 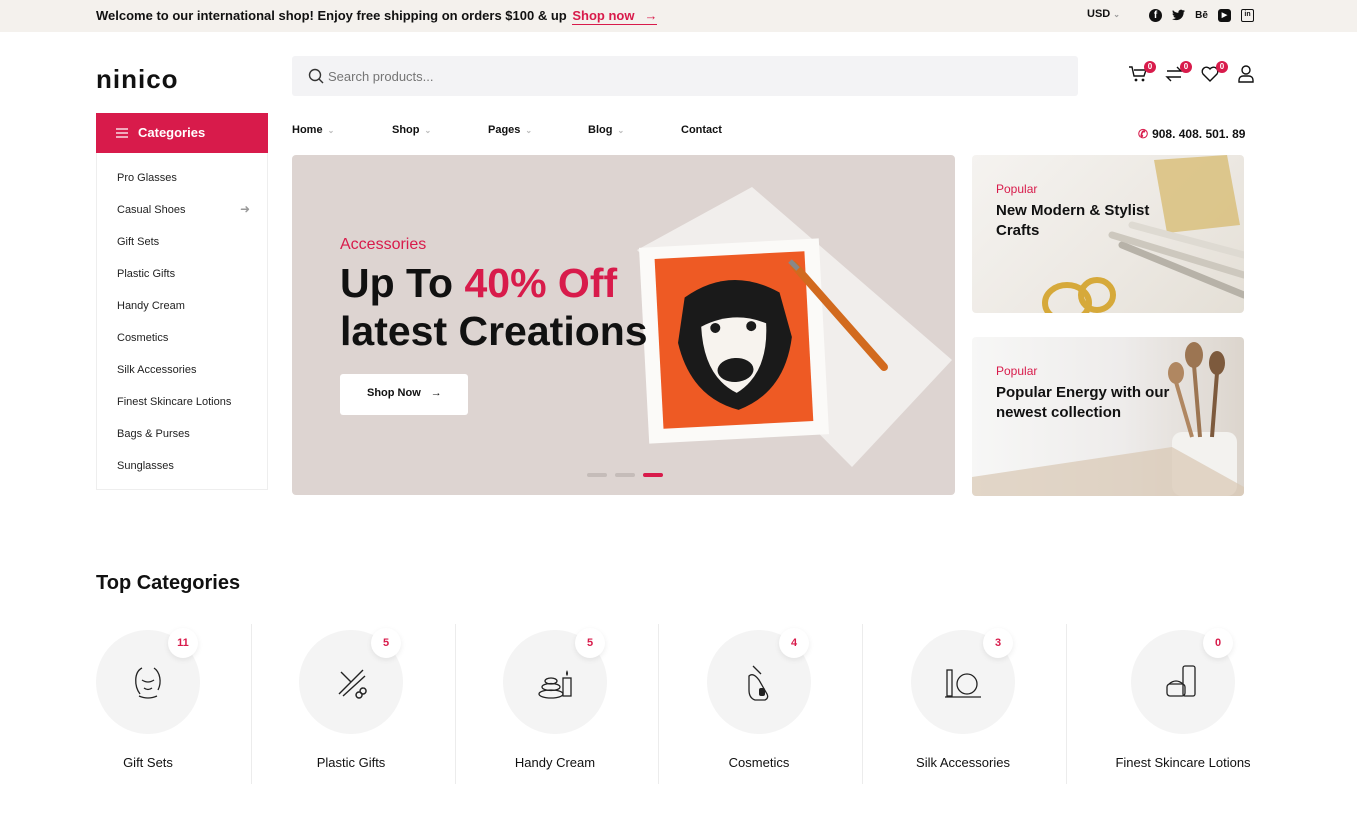 I want to click on hero-title: Up To 40% Off latest Creations, so click(x=494, y=307).